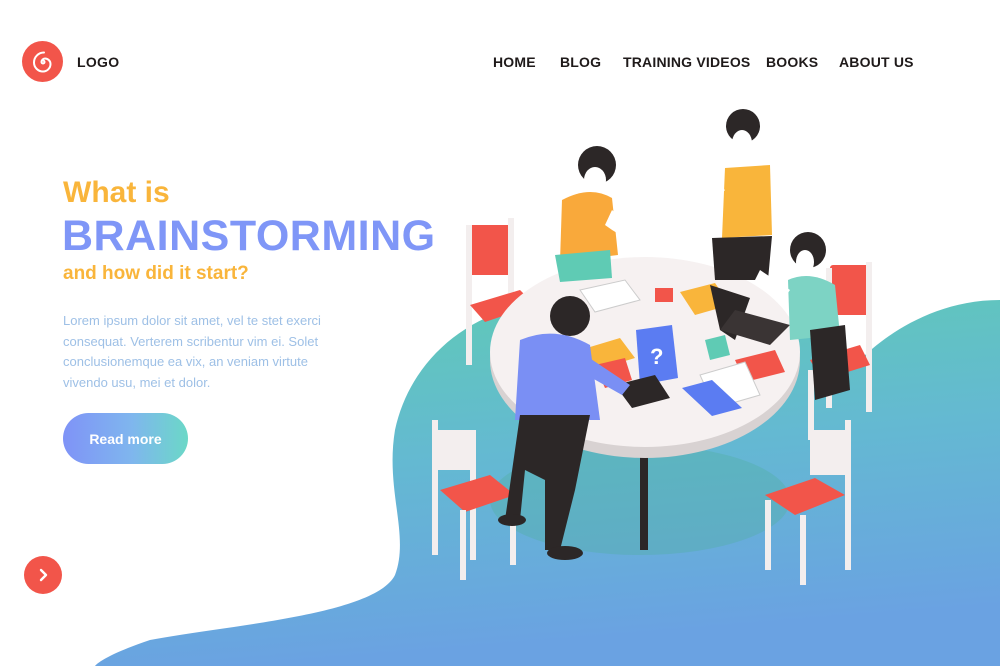  I want to click on next-slide-button, so click(43, 575).